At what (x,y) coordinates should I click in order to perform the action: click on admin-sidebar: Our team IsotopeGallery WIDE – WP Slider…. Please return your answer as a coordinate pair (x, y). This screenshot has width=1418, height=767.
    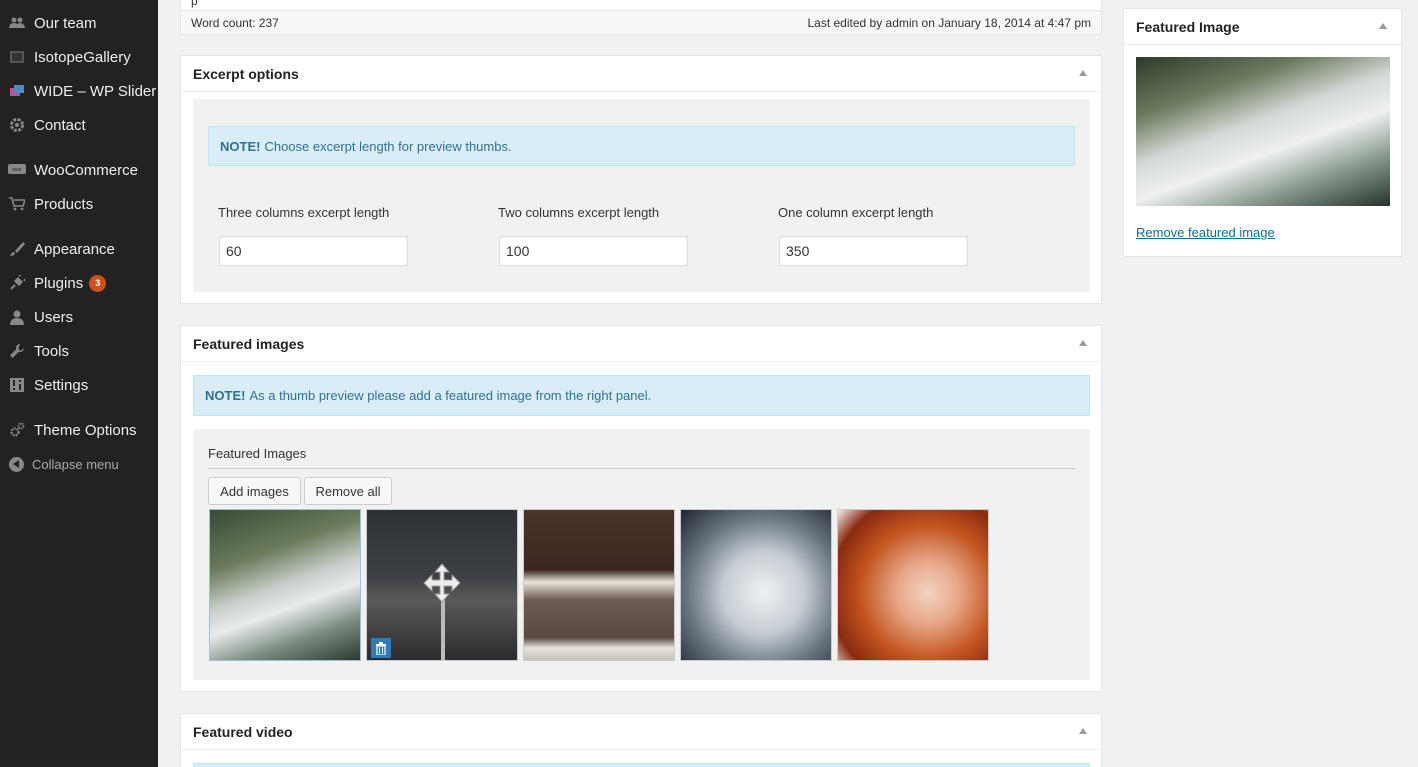
    Looking at the image, I should click on (79, 383).